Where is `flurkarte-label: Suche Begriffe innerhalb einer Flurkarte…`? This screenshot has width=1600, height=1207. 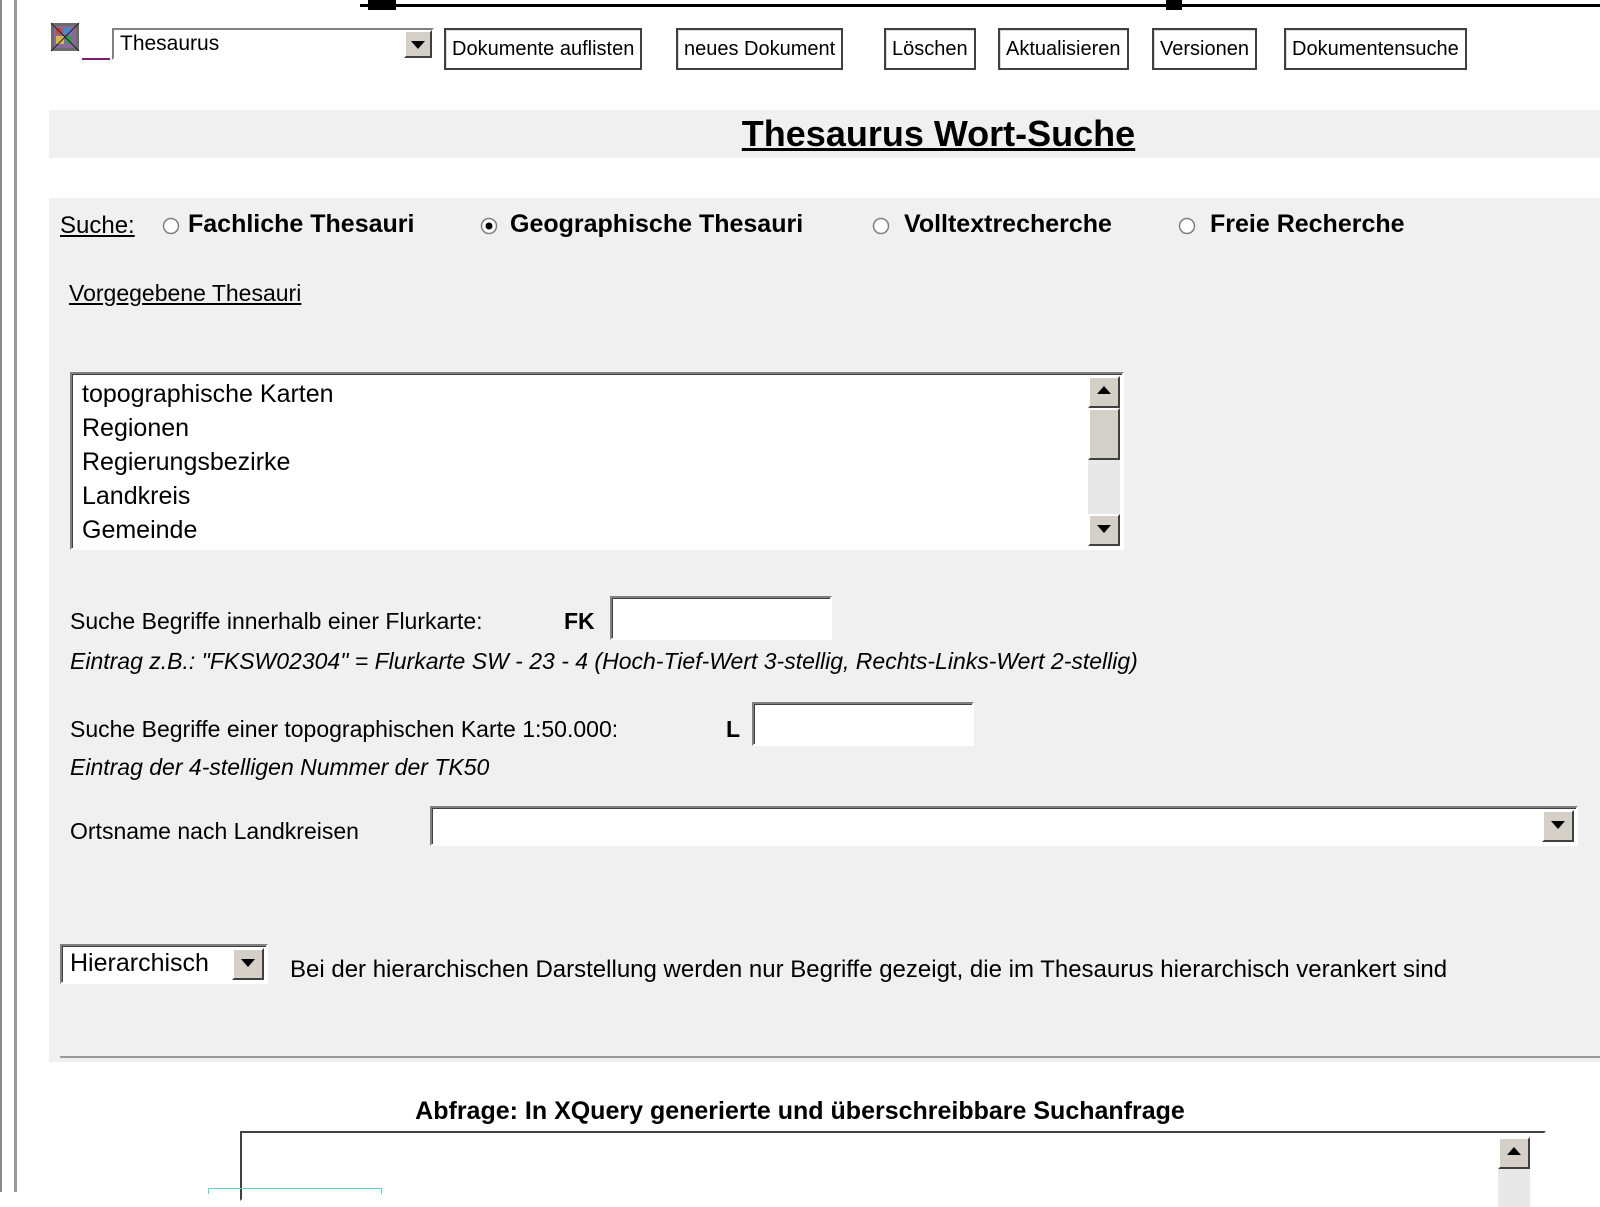
flurkarte-label: Suche Begriffe innerhalb einer Flurkarte… is located at coordinates (276, 621).